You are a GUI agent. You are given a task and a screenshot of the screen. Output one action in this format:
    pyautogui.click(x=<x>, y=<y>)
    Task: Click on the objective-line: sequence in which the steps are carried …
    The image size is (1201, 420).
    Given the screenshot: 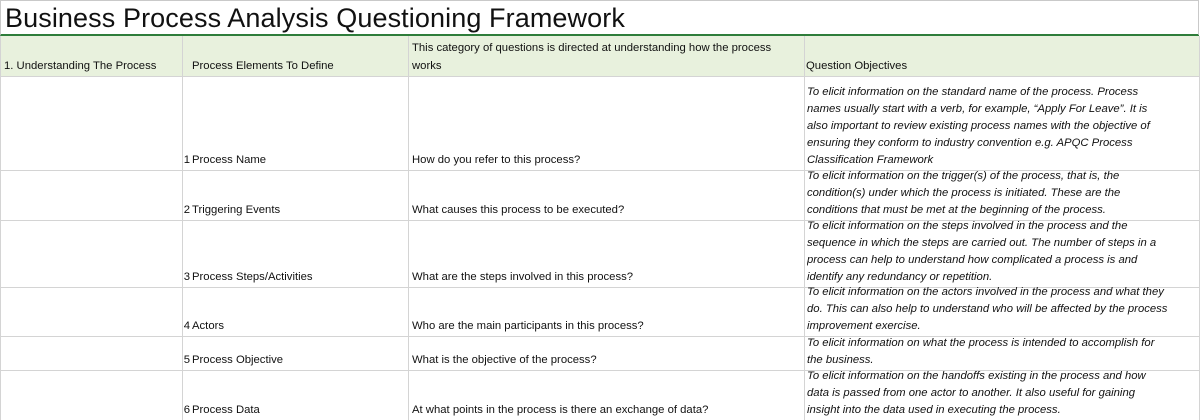 What is the action you would take?
    pyautogui.click(x=982, y=243)
    